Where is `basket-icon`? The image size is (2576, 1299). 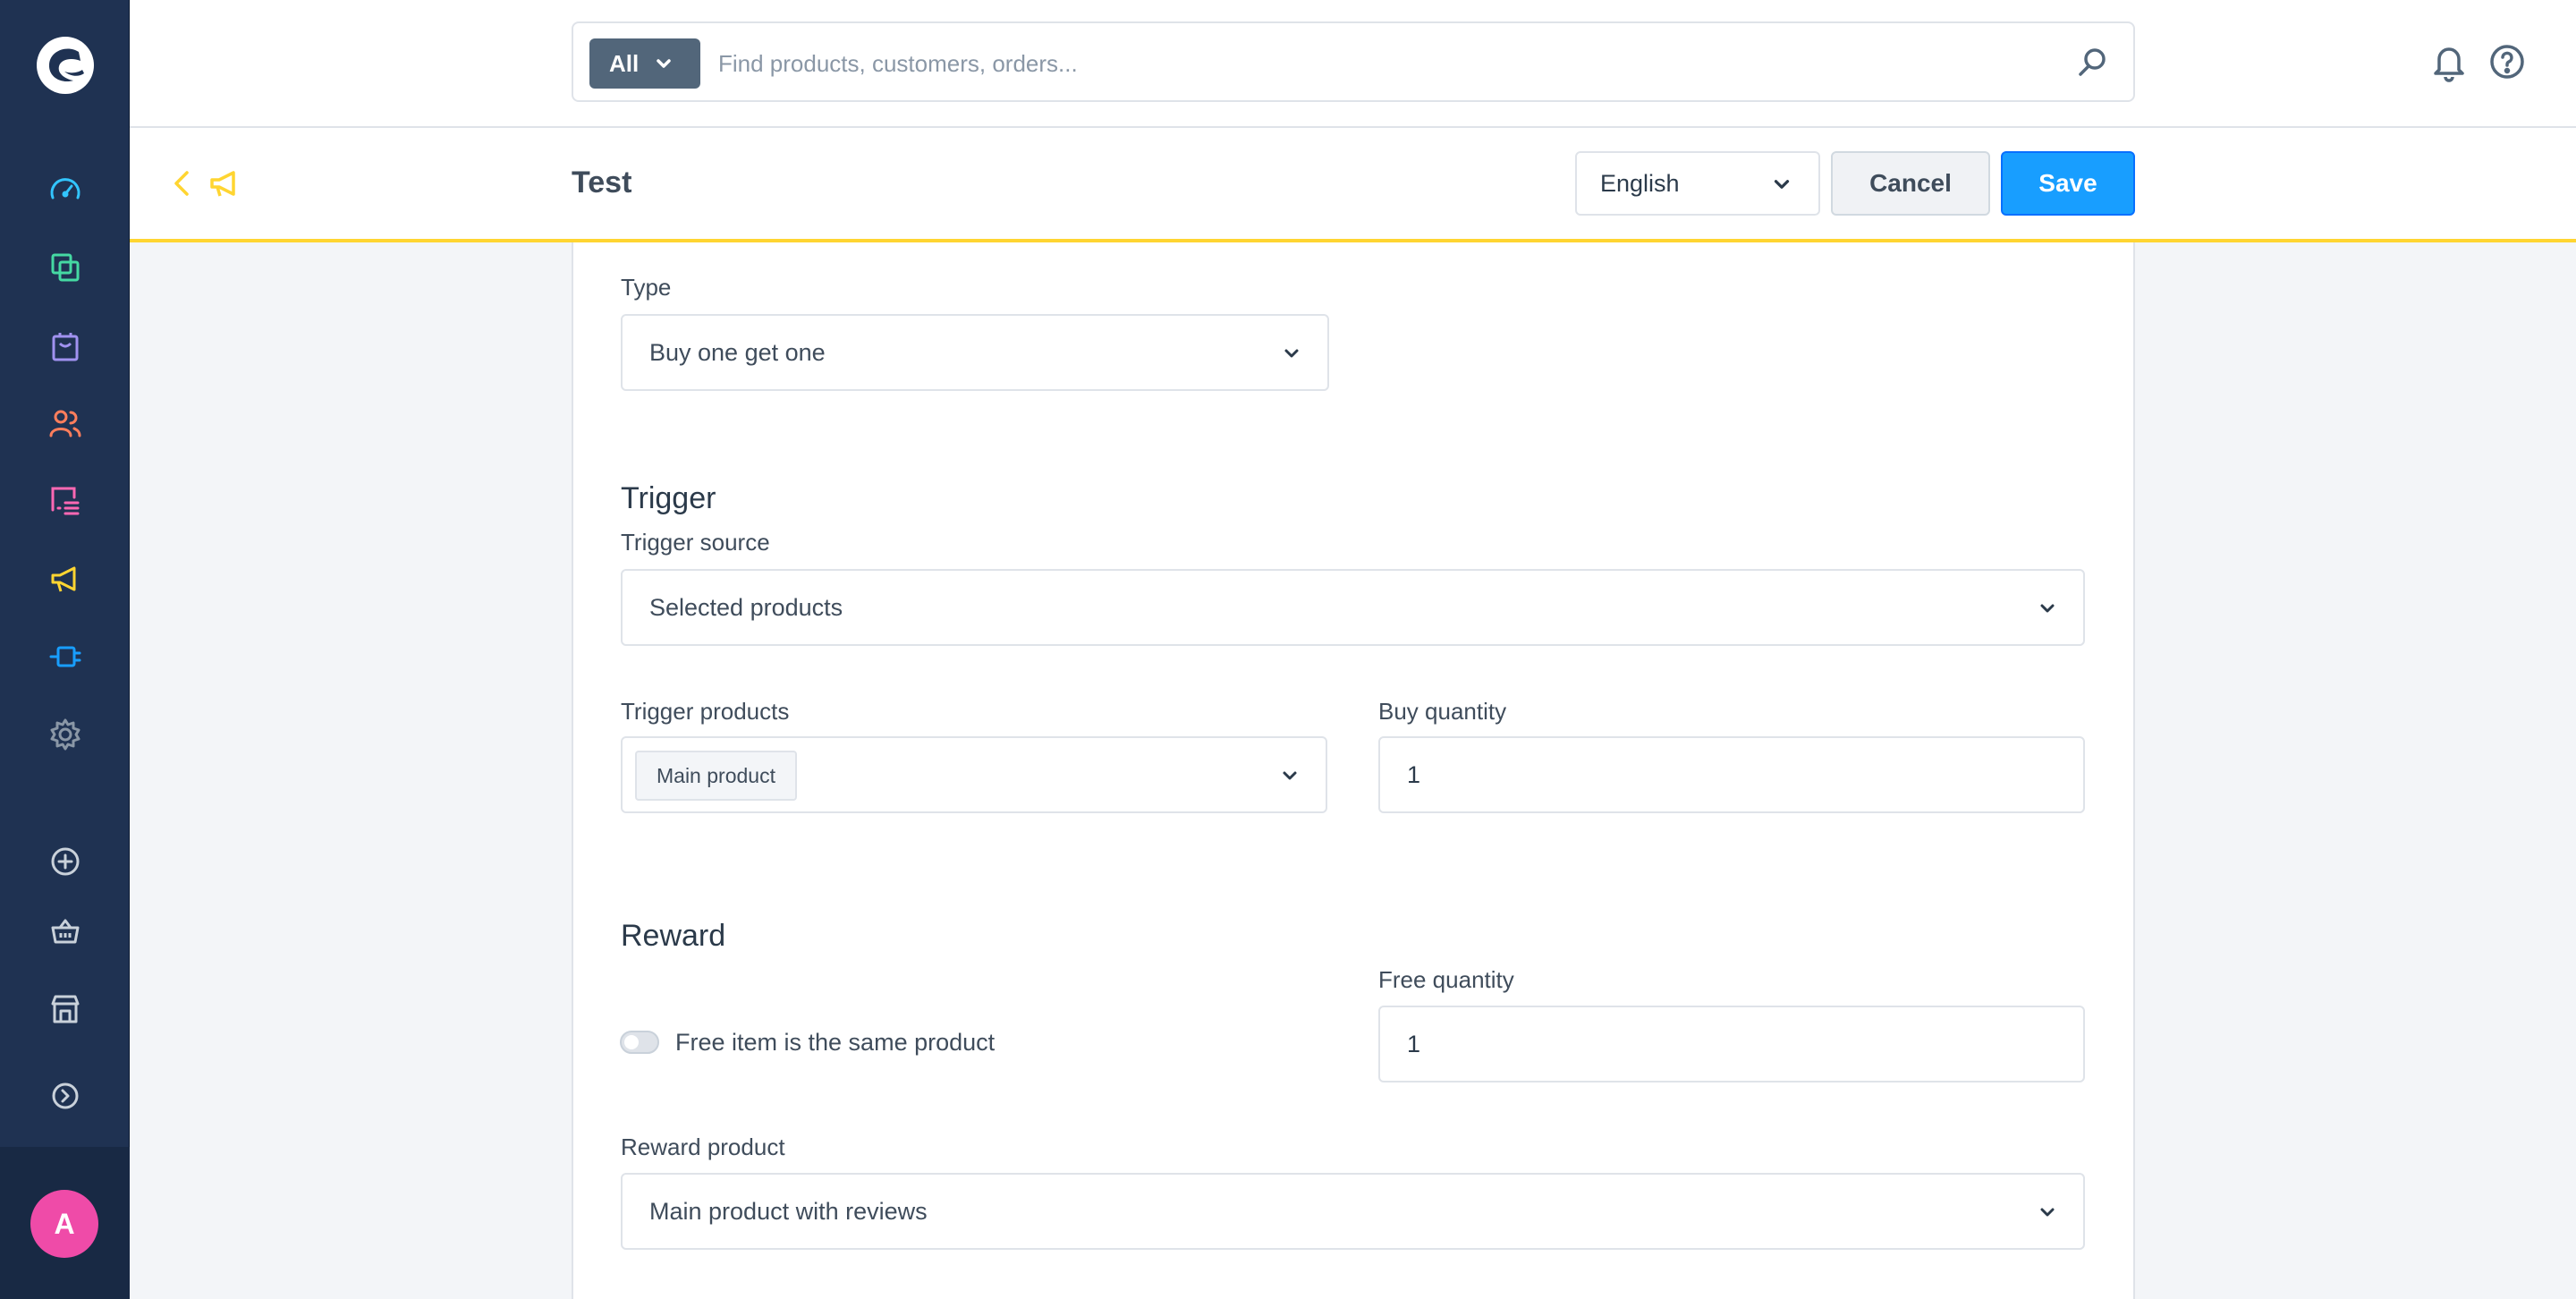
basket-icon is located at coordinates (65, 931).